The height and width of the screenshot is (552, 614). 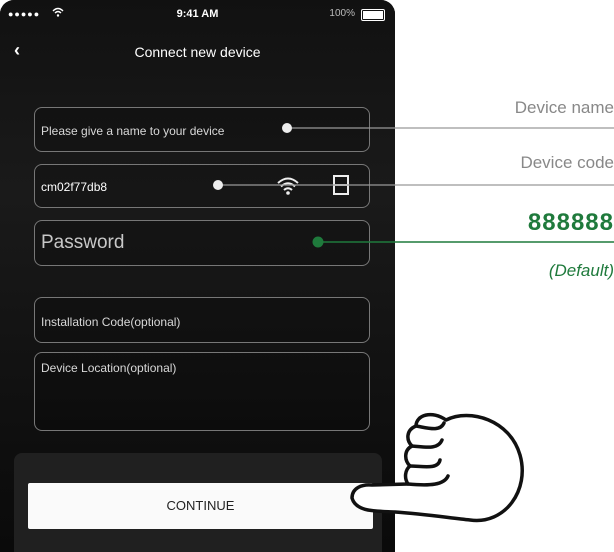 What do you see at coordinates (567, 162) in the screenshot?
I see `callout-device-code: Device code` at bounding box center [567, 162].